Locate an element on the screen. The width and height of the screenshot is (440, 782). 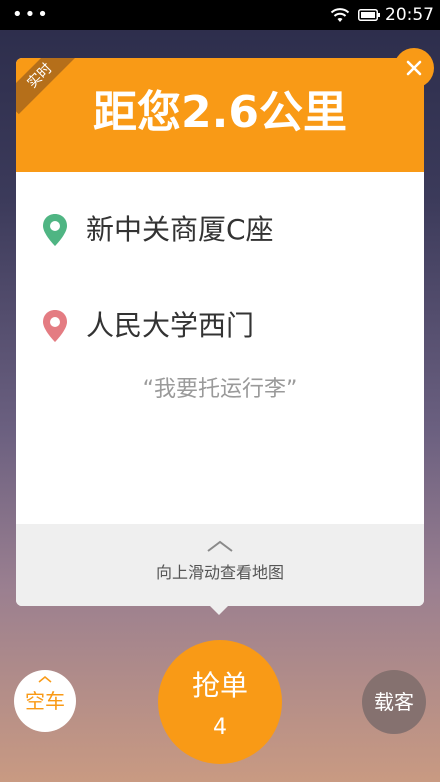
origin-pin-icon is located at coordinates (55, 230).